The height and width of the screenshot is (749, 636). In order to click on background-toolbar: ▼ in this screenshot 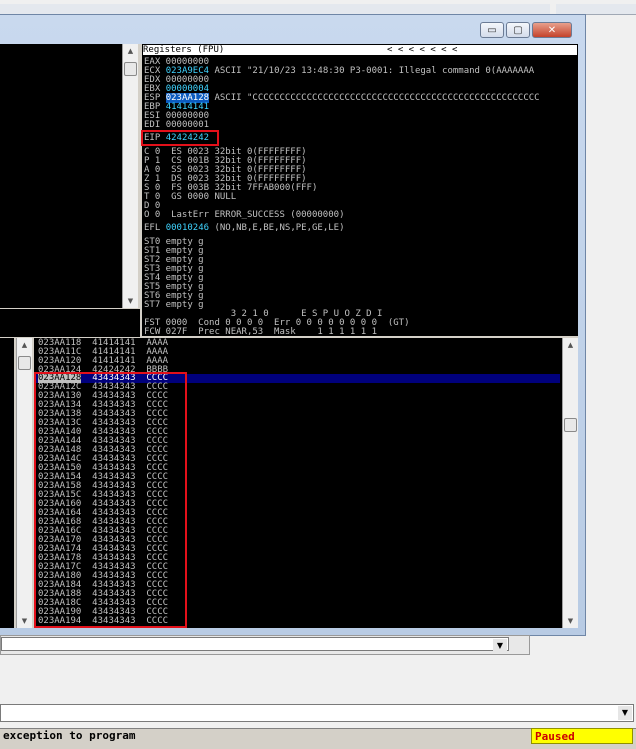, I will do `click(265, 645)`.